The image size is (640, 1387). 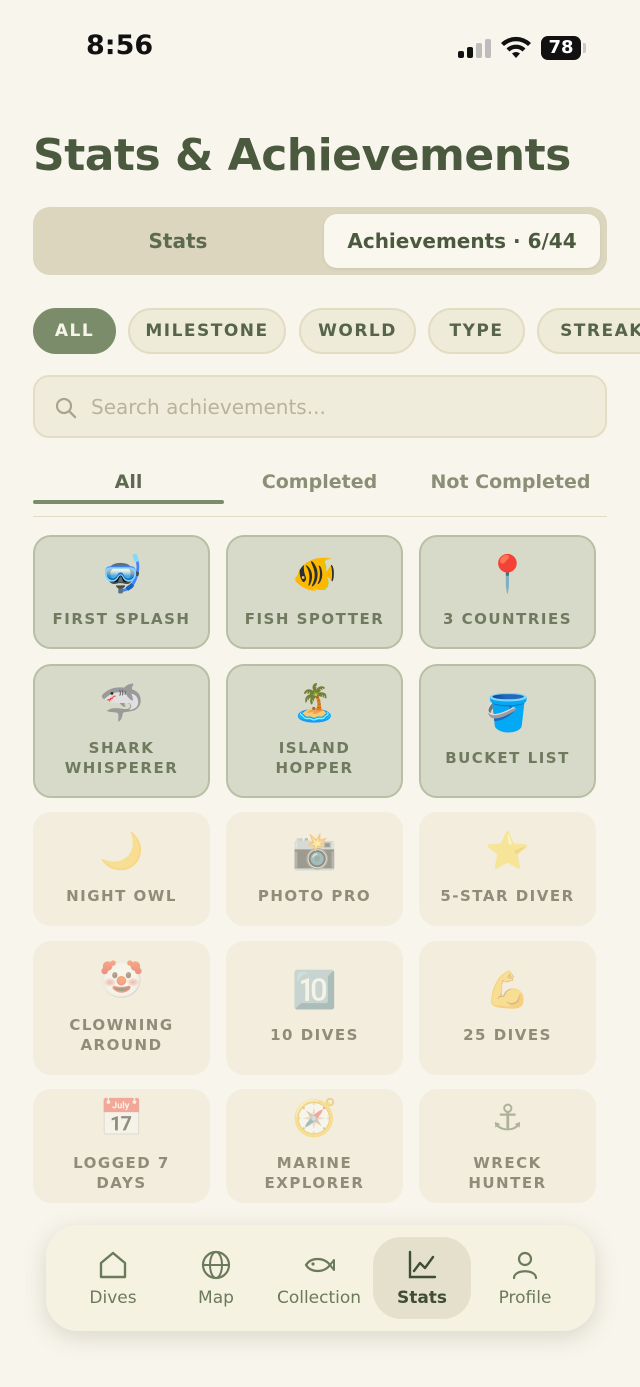 What do you see at coordinates (507, 851) in the screenshot?
I see `achievement-emoji-icon: ⭐` at bounding box center [507, 851].